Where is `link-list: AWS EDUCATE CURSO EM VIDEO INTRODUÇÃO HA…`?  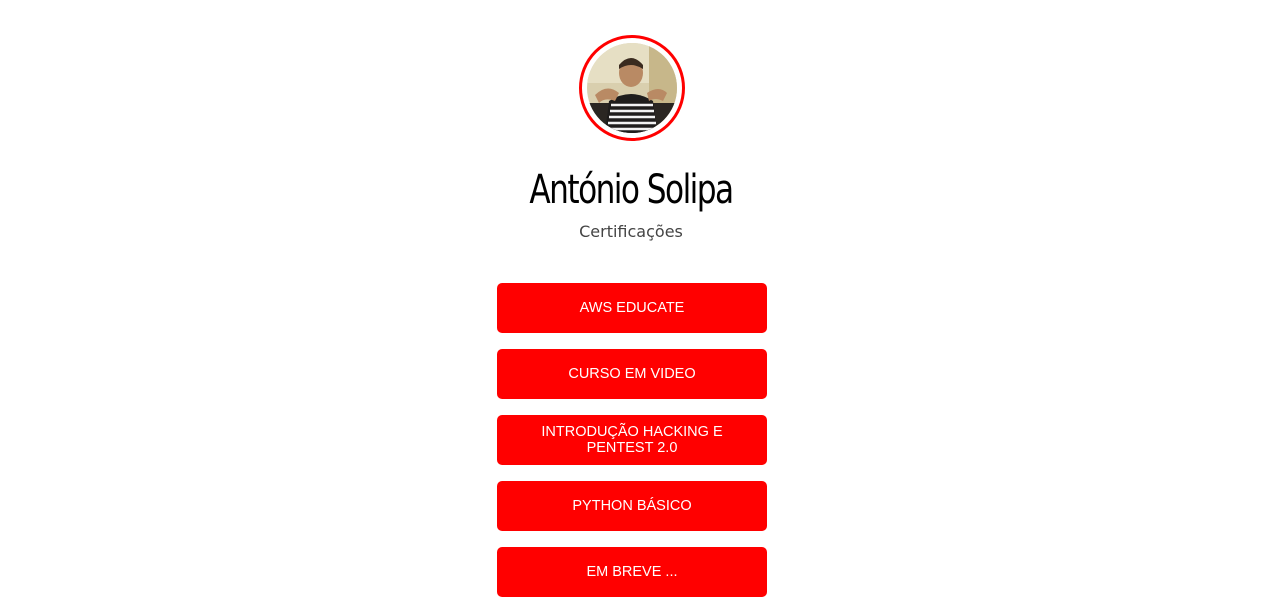 link-list: AWS EDUCATE CURSO EM VIDEO INTRODUÇÃO HA… is located at coordinates (632, 447).